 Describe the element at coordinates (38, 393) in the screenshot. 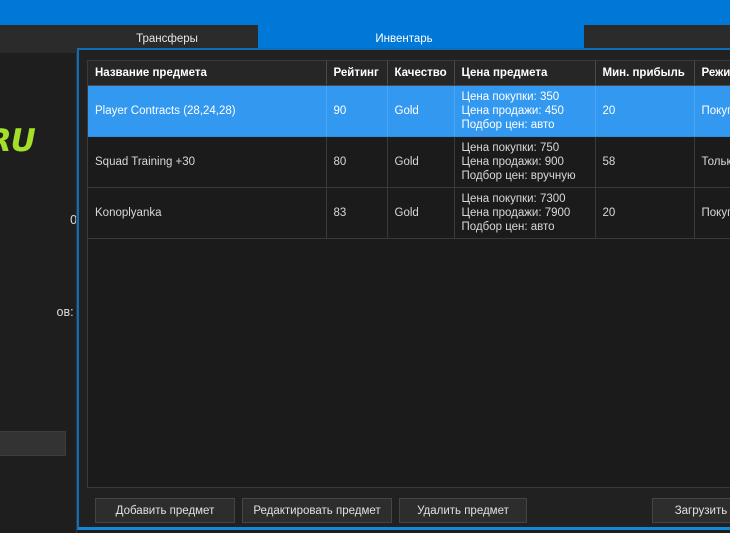

I see `sidebar-stat-5: 0` at that location.